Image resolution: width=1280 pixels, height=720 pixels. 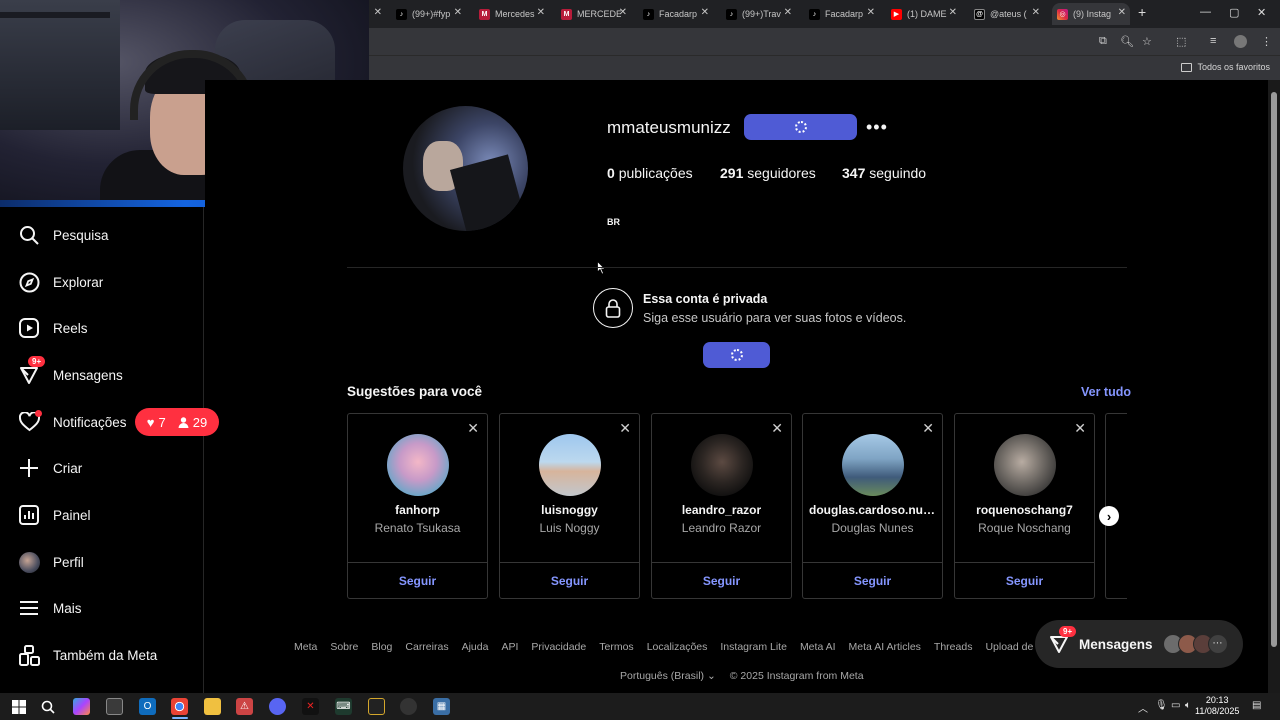 What do you see at coordinates (1205, 12) in the screenshot?
I see `minimize-icon: —` at bounding box center [1205, 12].